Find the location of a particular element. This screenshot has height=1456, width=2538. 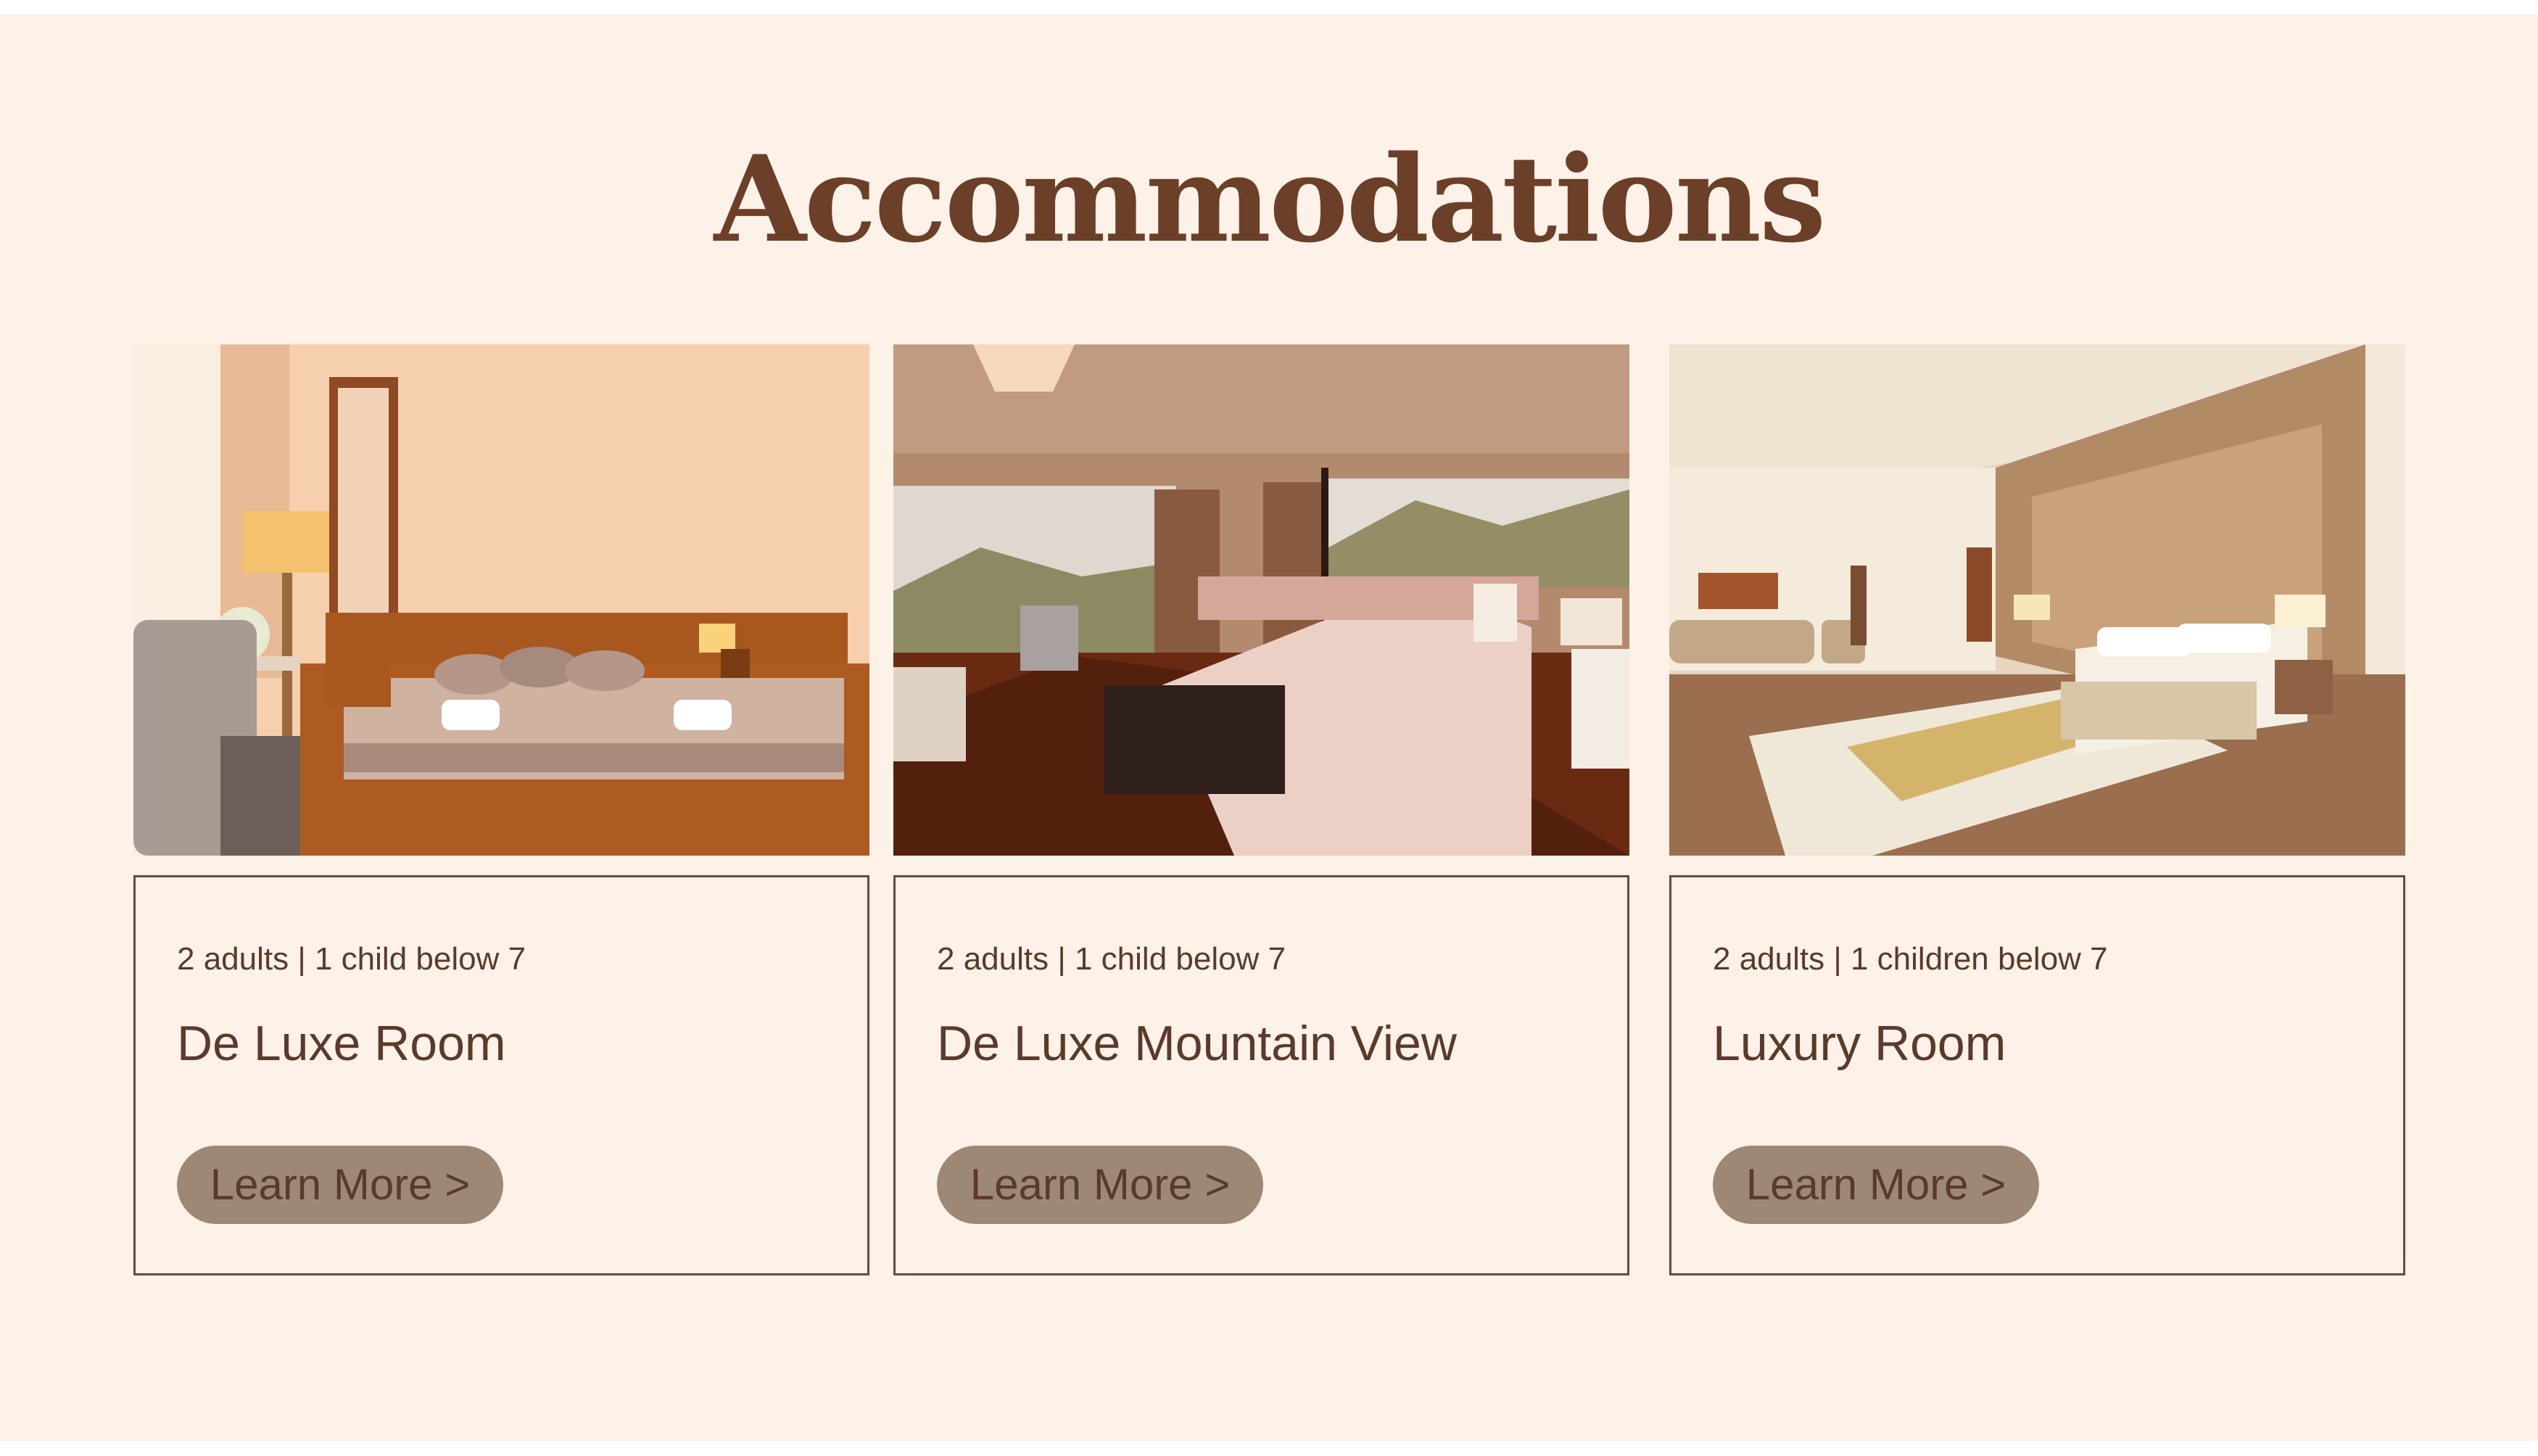

room-photo-mountain-view is located at coordinates (1261, 600).